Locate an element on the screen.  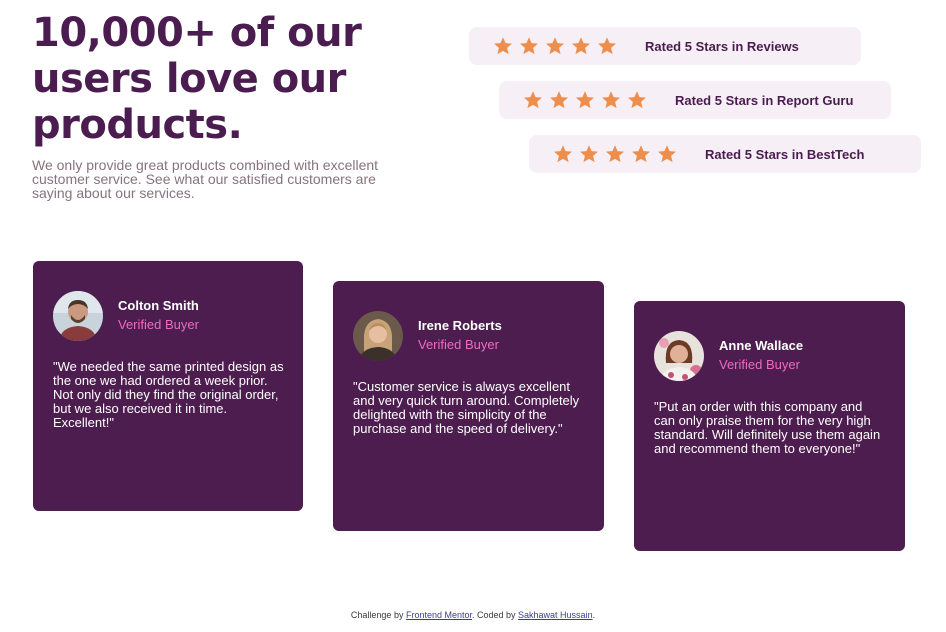
attribution-suffix: . is located at coordinates (594, 615).